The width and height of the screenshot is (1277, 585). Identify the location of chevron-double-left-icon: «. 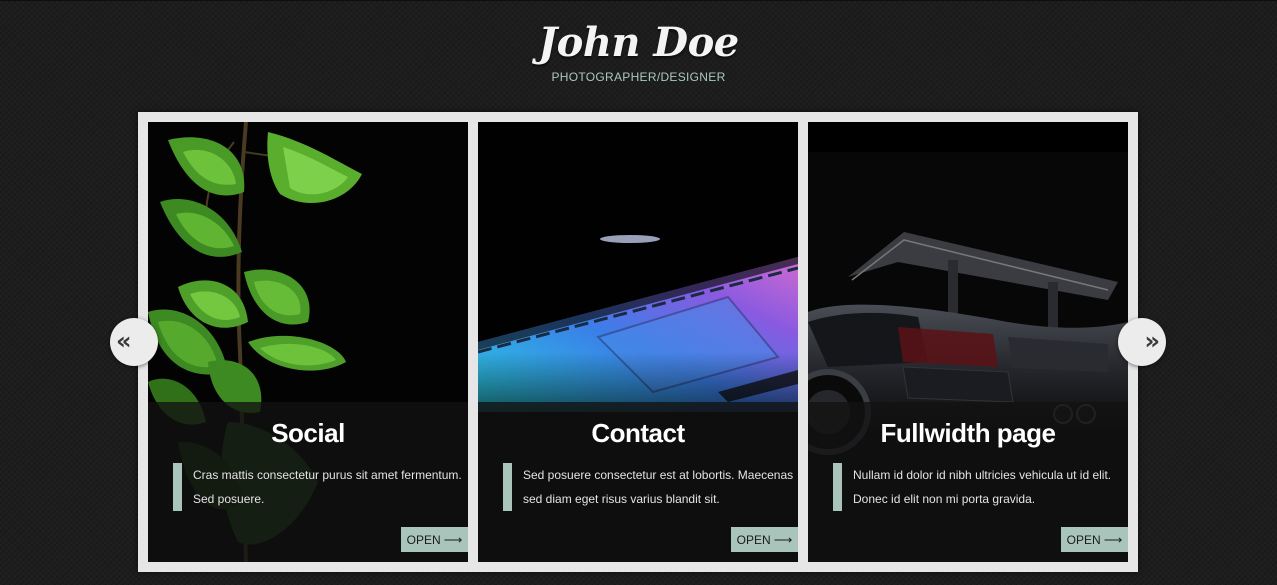
(124, 341).